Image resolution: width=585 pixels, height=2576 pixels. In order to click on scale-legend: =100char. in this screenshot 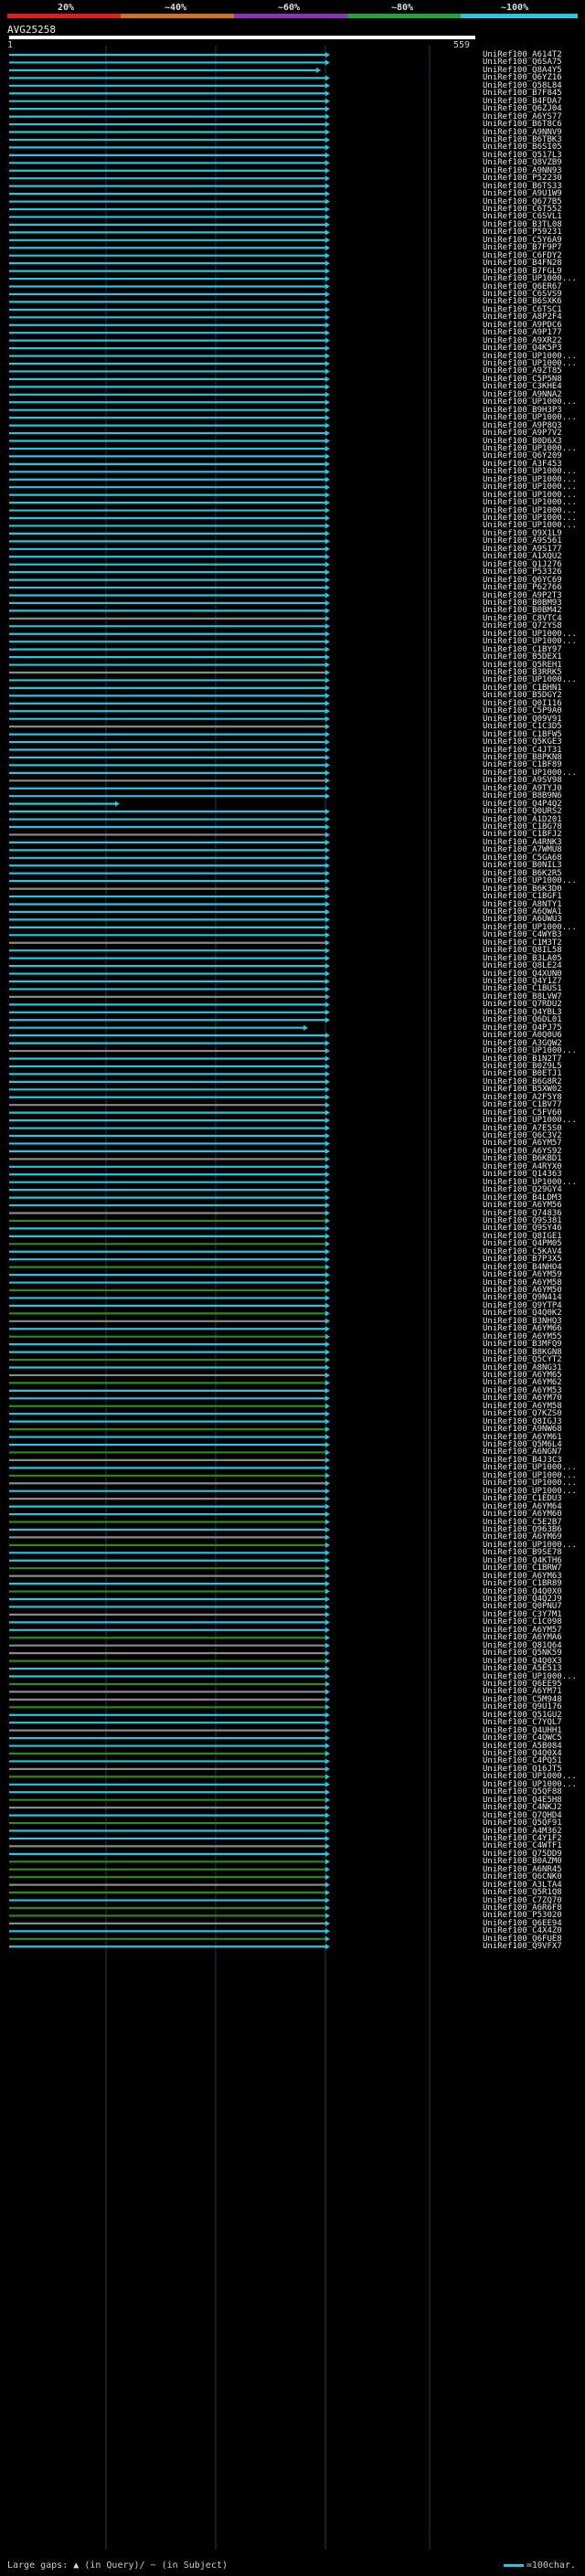, I will do `click(540, 2565)`.